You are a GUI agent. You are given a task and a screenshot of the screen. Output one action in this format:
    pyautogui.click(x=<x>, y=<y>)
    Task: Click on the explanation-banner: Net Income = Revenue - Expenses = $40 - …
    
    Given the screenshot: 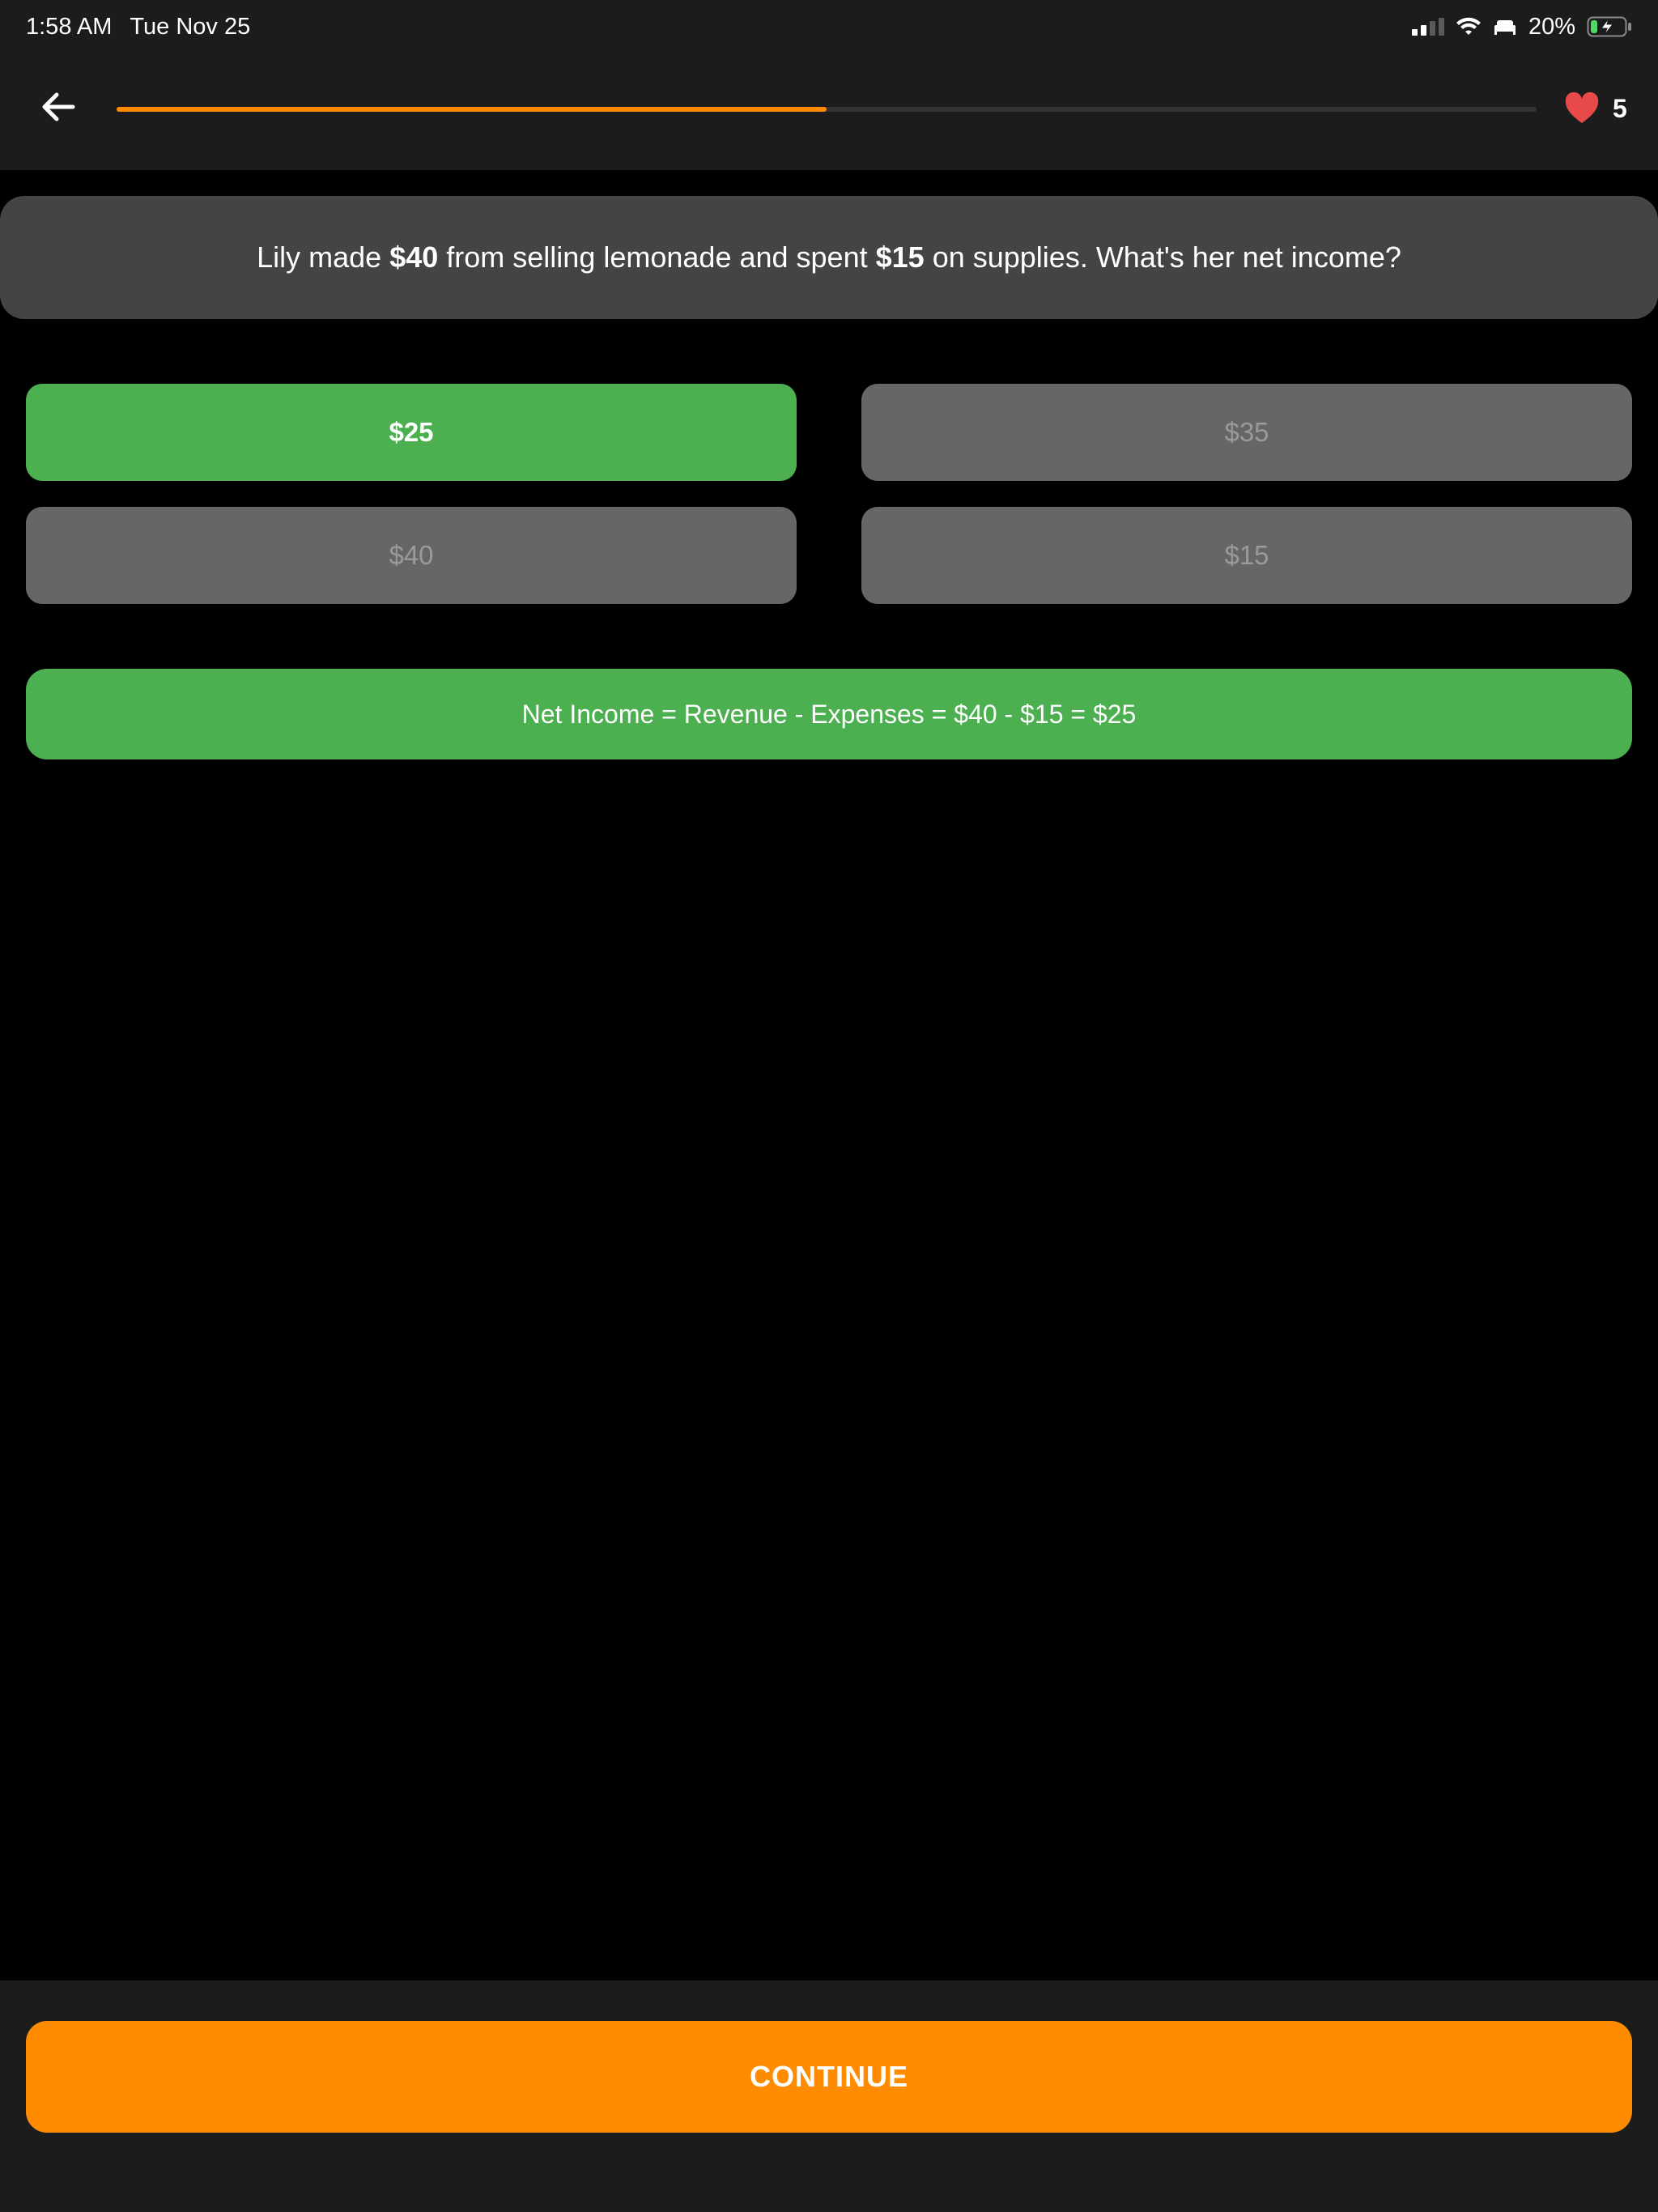 What is the action you would take?
    pyautogui.click(x=829, y=714)
    